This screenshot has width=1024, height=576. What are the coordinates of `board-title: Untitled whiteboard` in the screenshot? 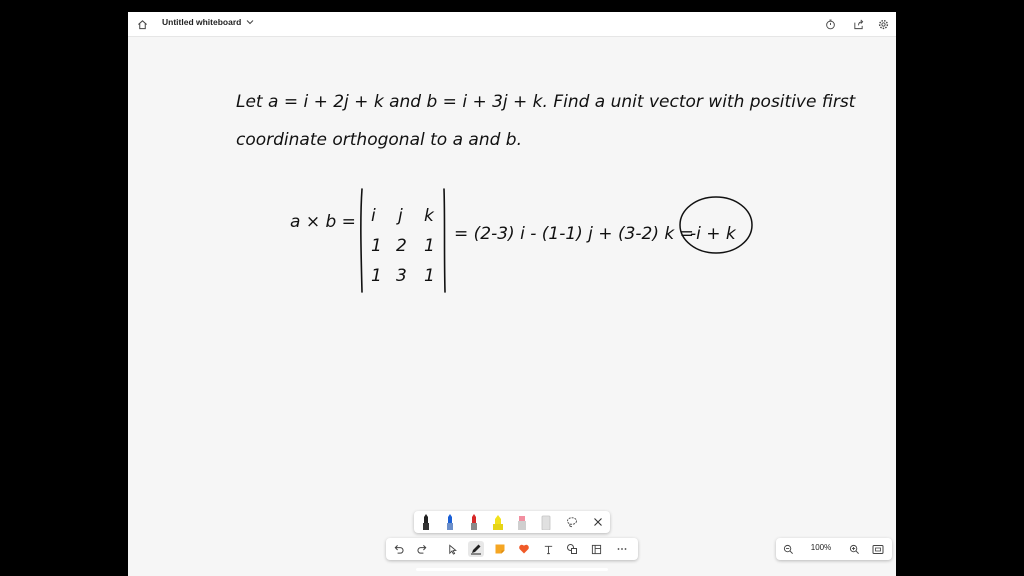 It's located at (208, 22).